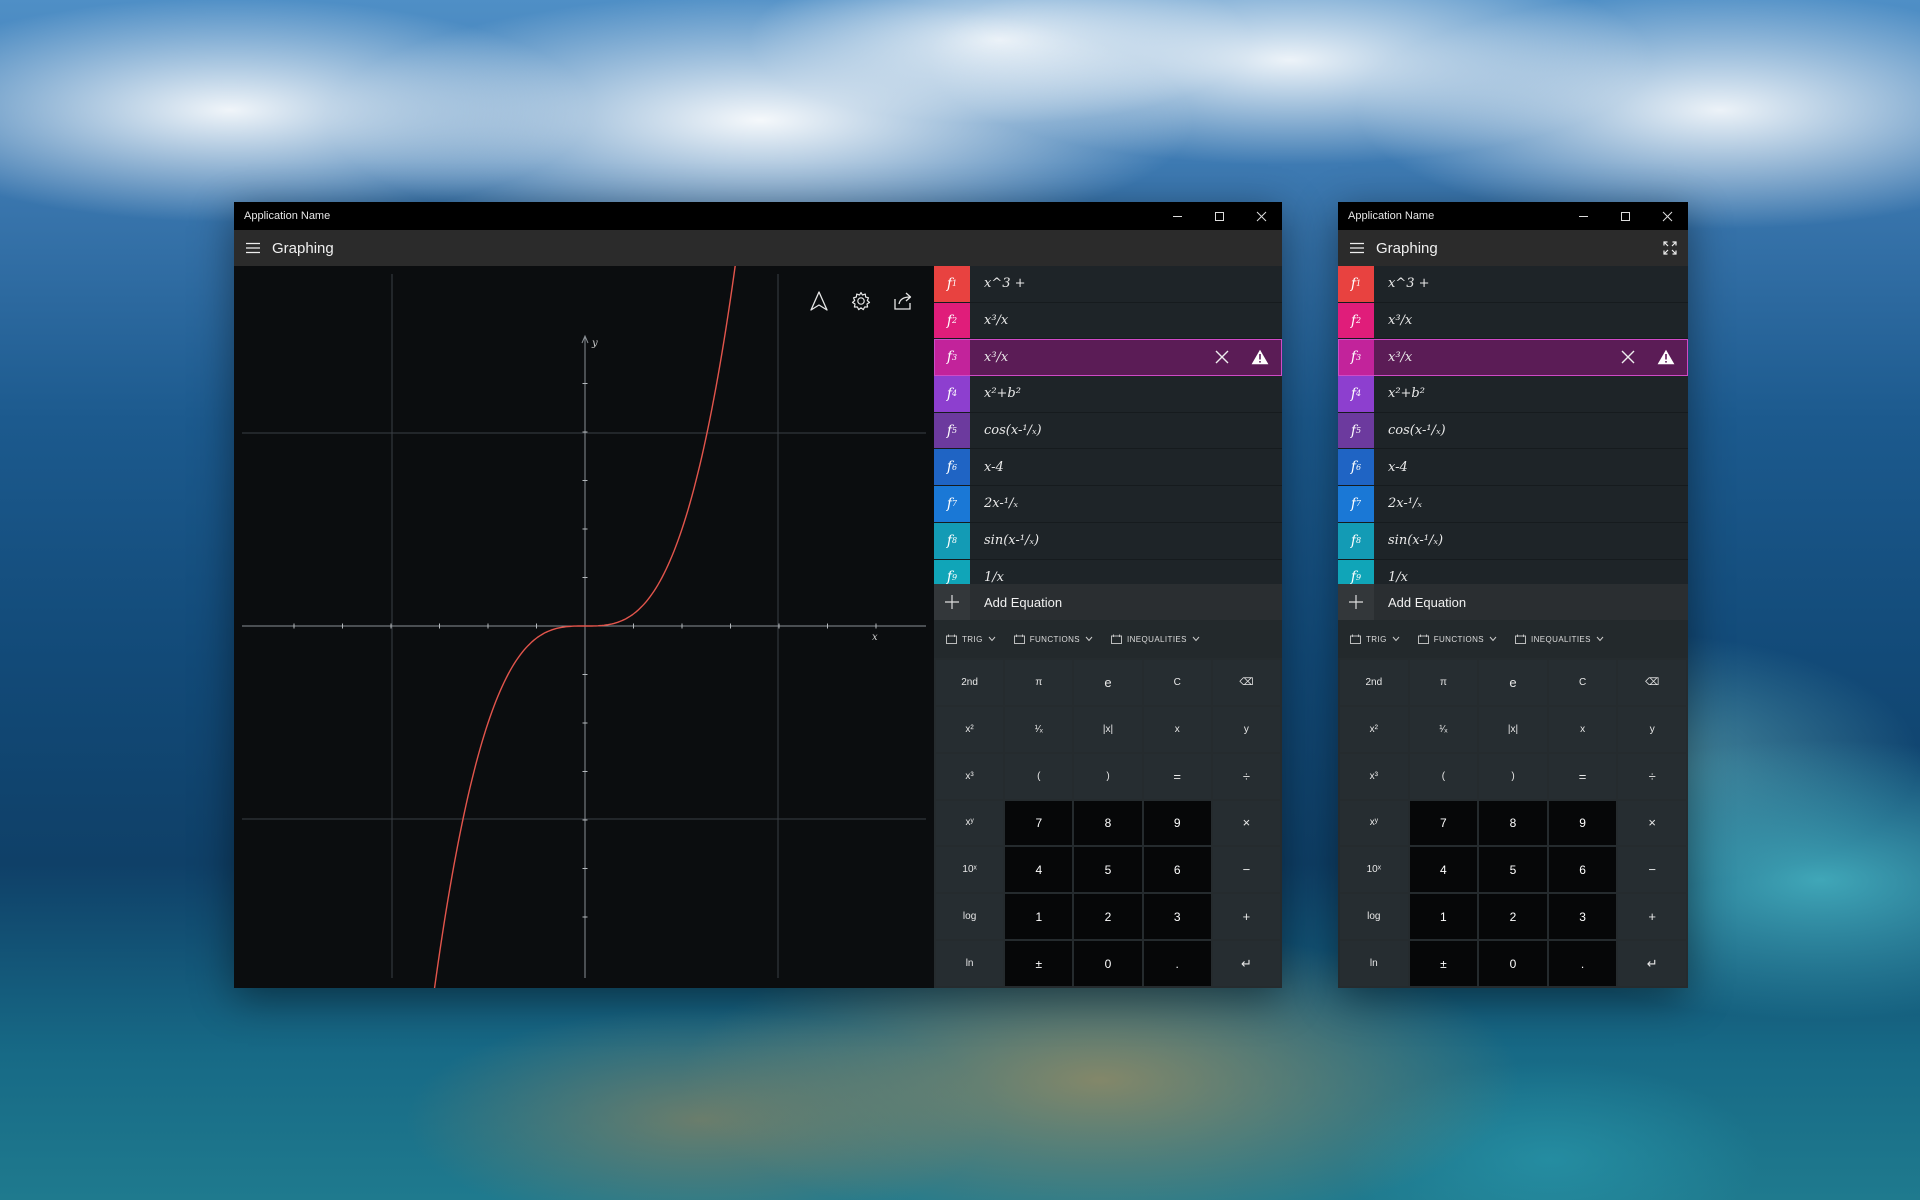 The height and width of the screenshot is (1200, 1920). What do you see at coordinates (1246, 917) in the screenshot?
I see `key-button: +` at bounding box center [1246, 917].